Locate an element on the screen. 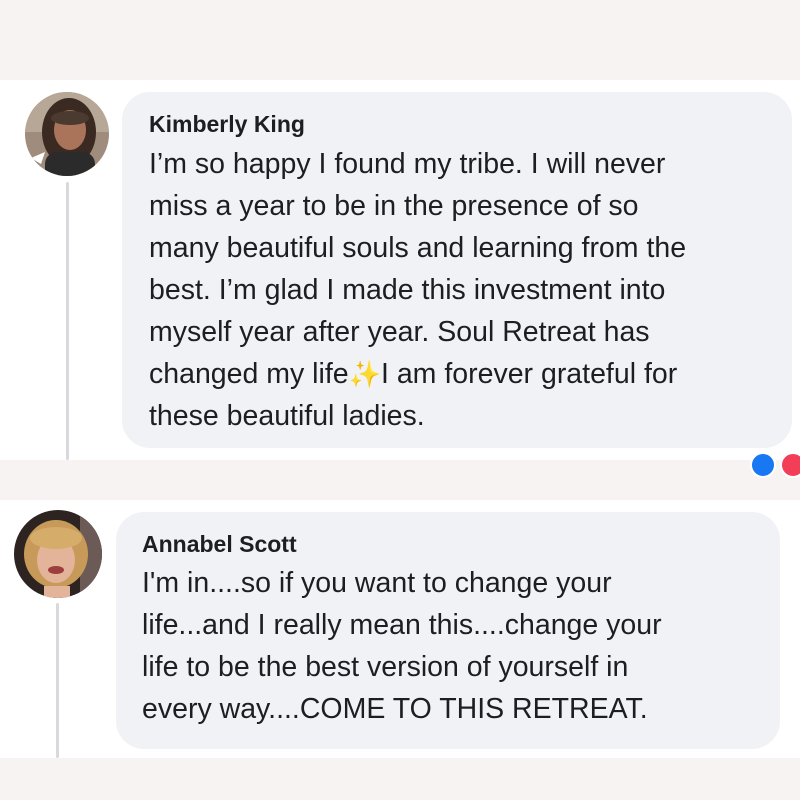 The height and width of the screenshot is (800, 800). like-reaction-icon is located at coordinates (763, 465).